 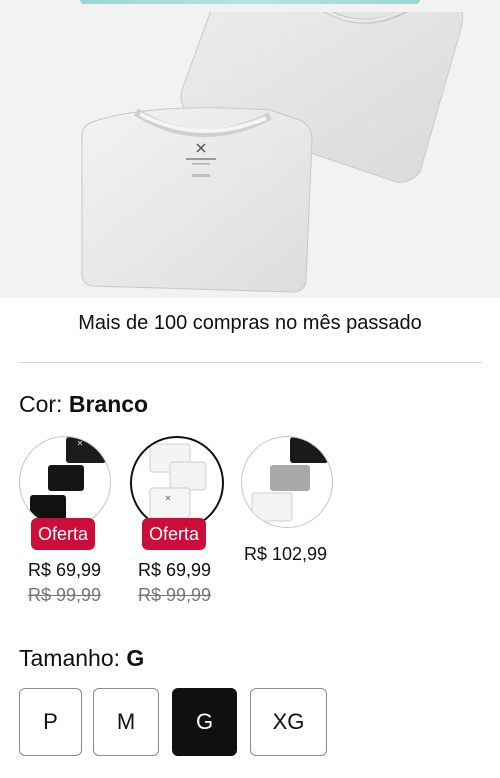 What do you see at coordinates (68, 479) in the screenshot?
I see `black-shirts-thumbnail` at bounding box center [68, 479].